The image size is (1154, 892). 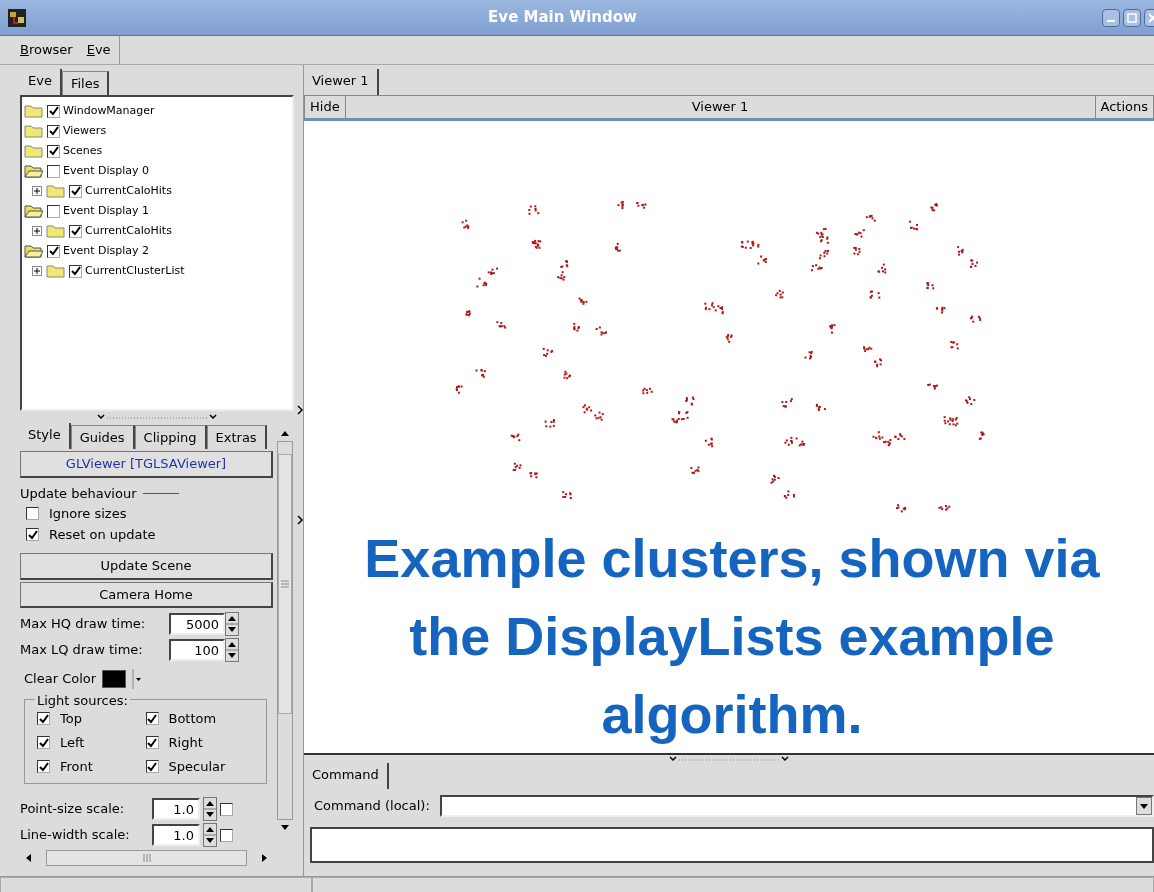 What do you see at coordinates (102, 436) in the screenshot?
I see `editor-tab: Guides` at bounding box center [102, 436].